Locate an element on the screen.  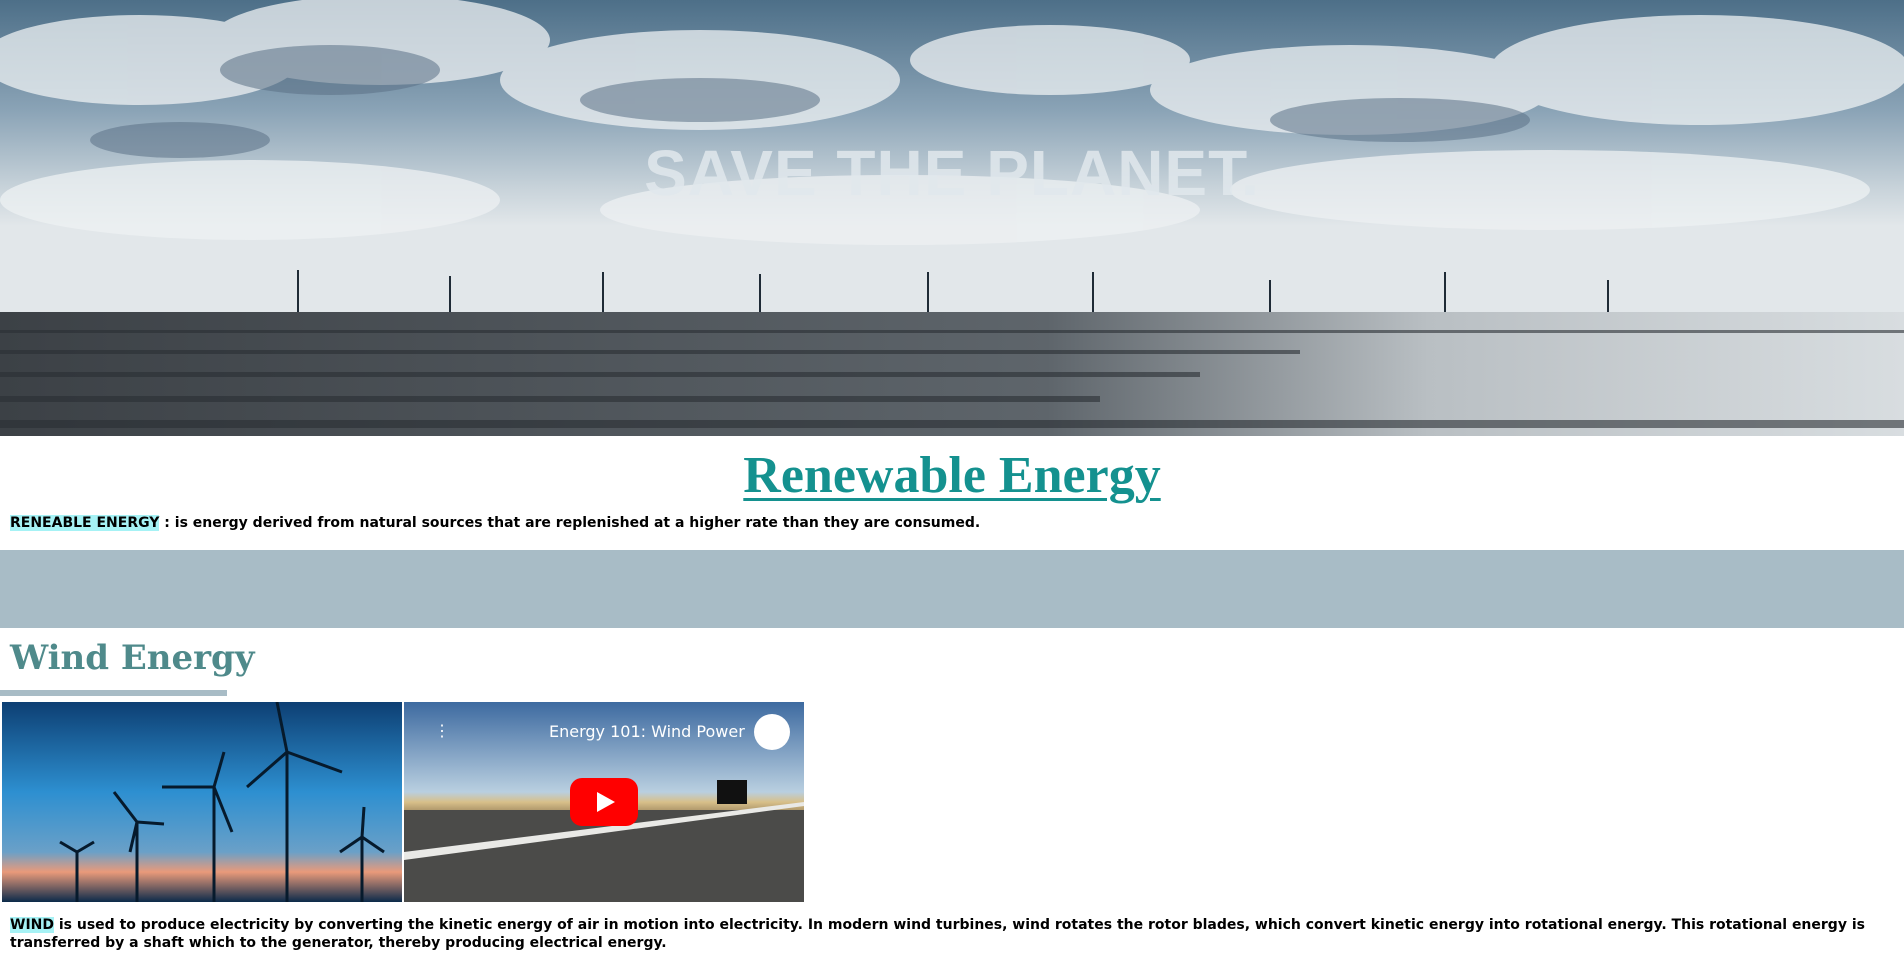
wind-section-header: Wind Energy is located at coordinates (952, 664).